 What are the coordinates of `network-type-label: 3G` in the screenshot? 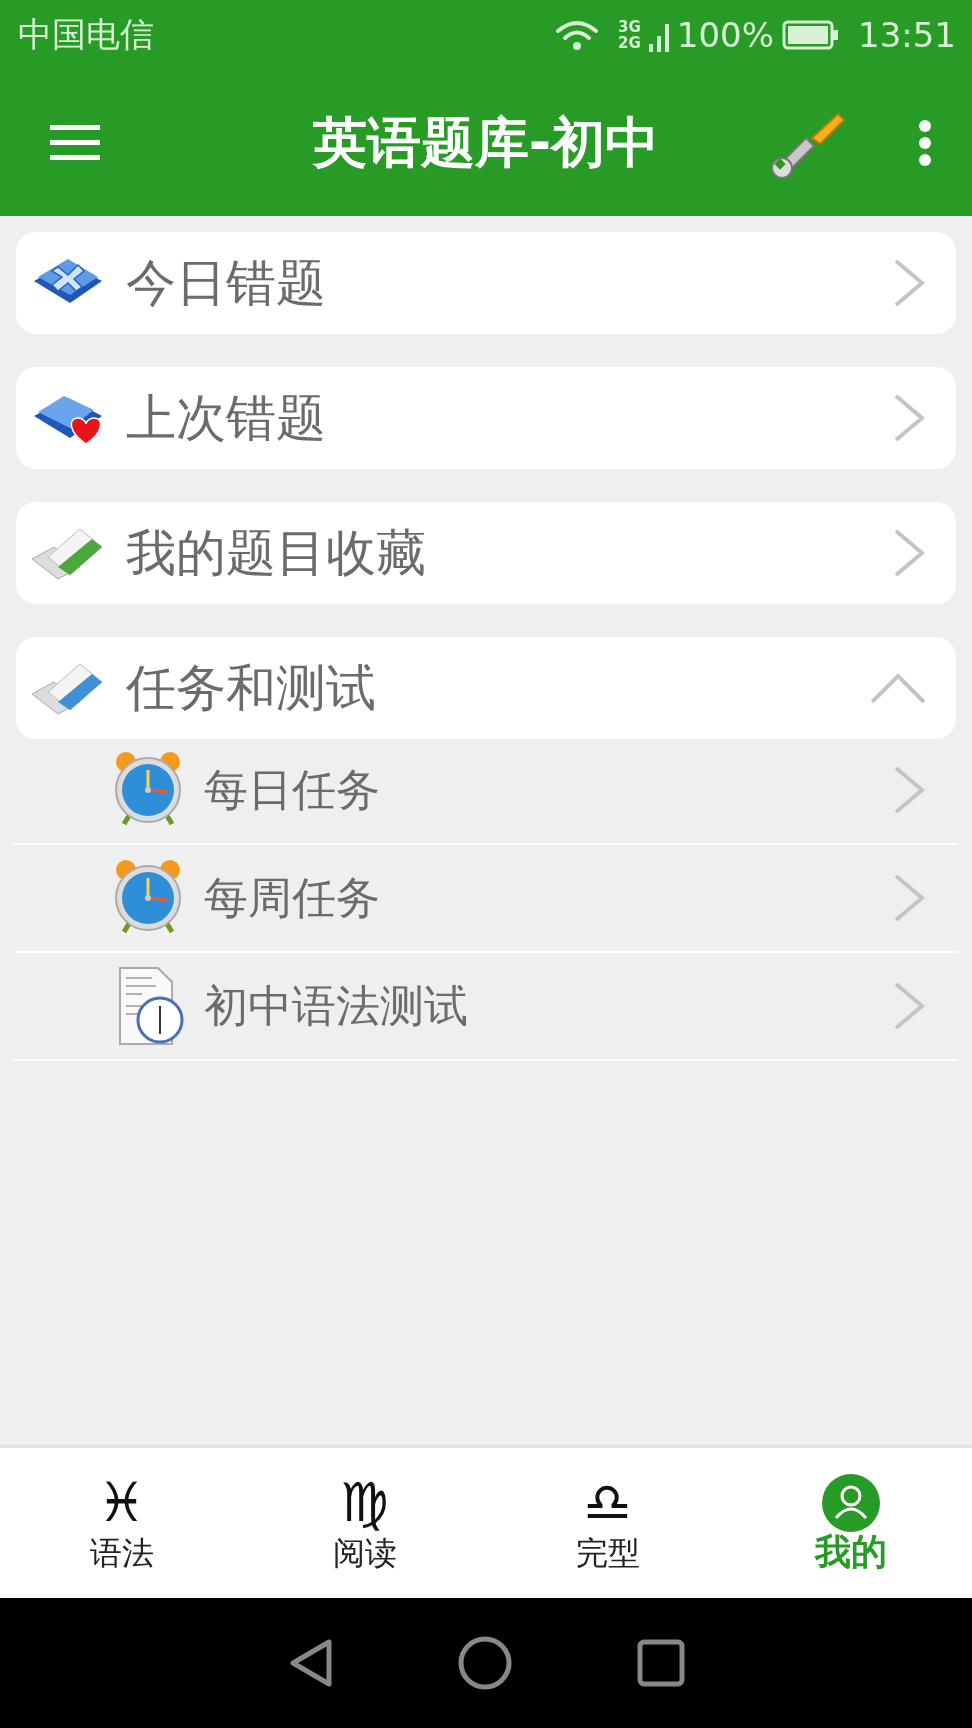 It's located at (629, 27).